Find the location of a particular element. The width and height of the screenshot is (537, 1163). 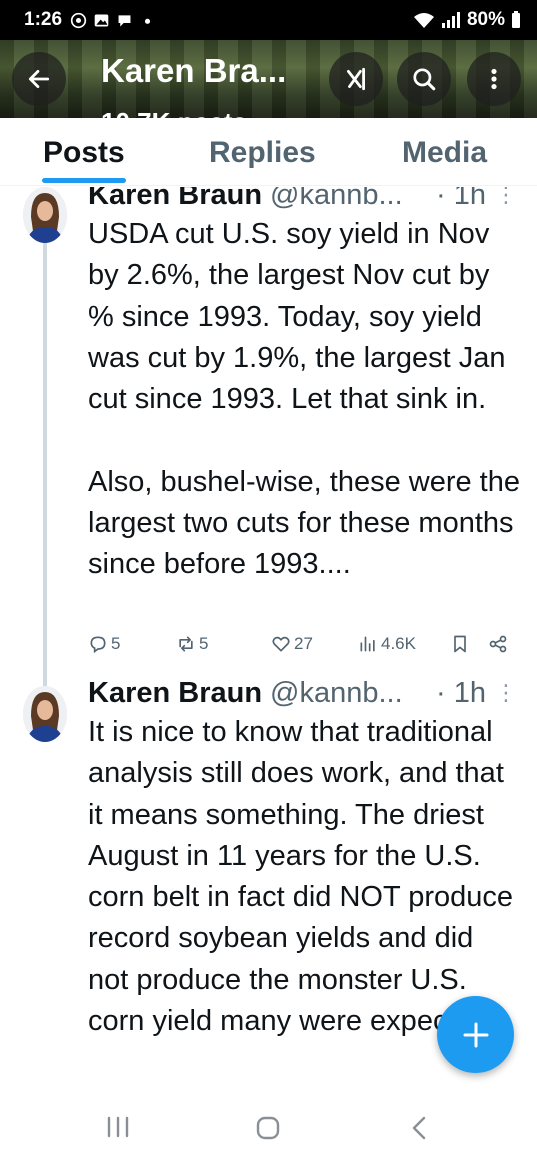

views-count: 4.6K is located at coordinates (398, 643).